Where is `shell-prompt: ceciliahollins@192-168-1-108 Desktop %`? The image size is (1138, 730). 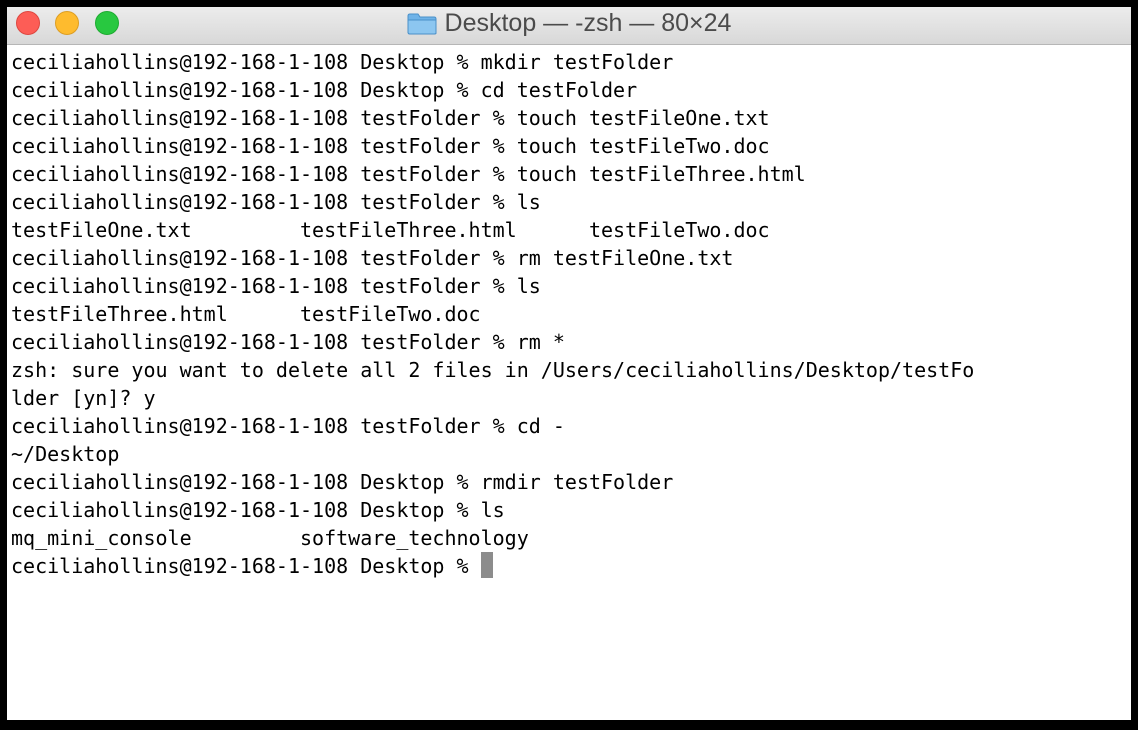
shell-prompt: ceciliahollins@192-168-1-108 Desktop % is located at coordinates (246, 566).